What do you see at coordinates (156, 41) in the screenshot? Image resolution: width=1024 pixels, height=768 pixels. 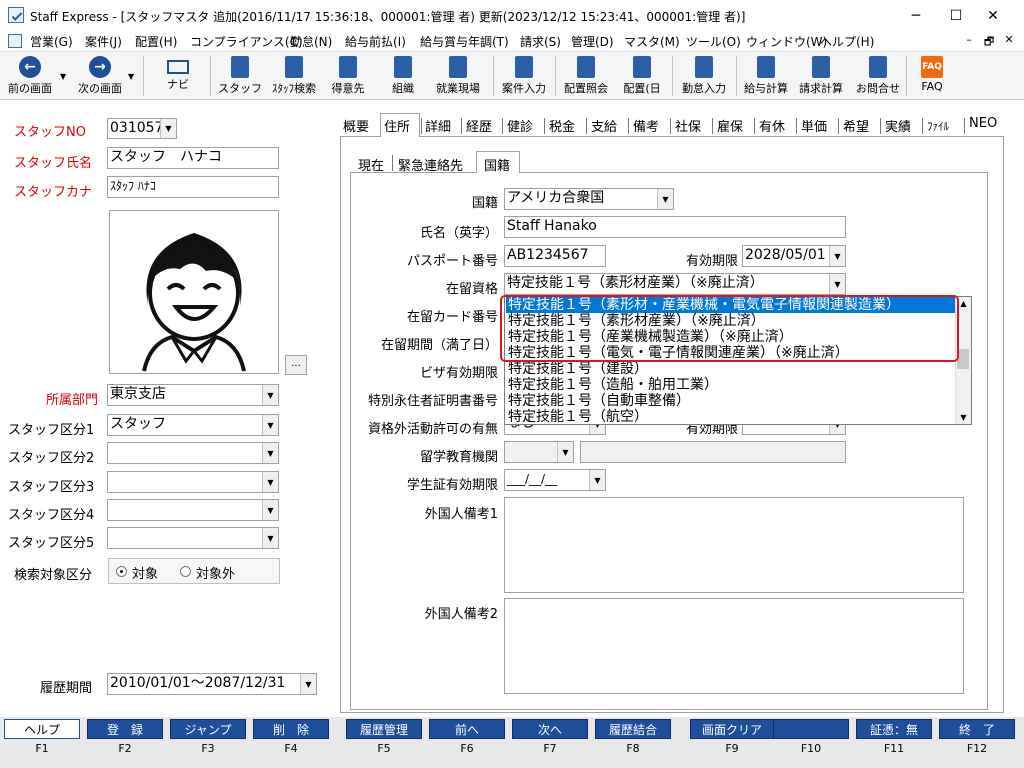 I see `menu-placement: 配置(H)` at bounding box center [156, 41].